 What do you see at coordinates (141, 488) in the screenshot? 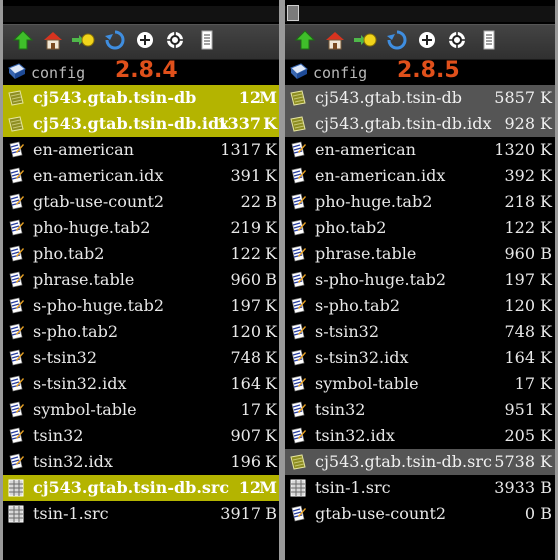
I see `file-row: cj543.gtab.tsin-db.src 12 M` at bounding box center [141, 488].